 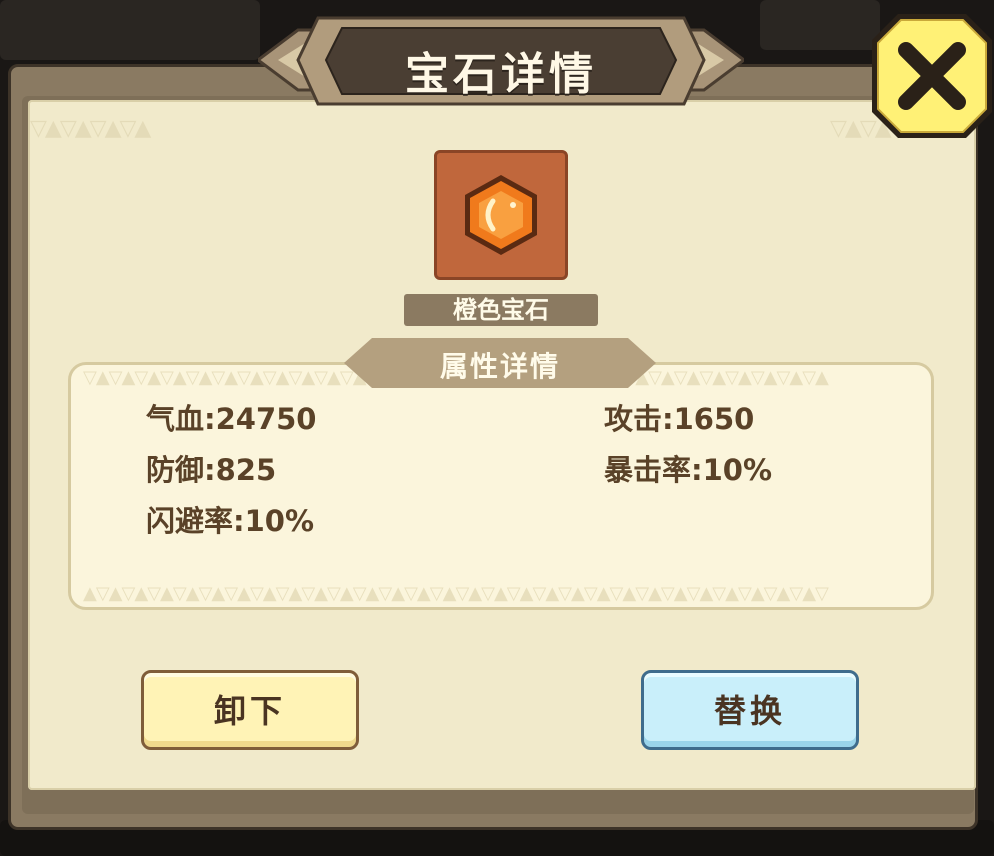 What do you see at coordinates (231, 419) in the screenshot?
I see `stat-hp: 气血:24750` at bounding box center [231, 419].